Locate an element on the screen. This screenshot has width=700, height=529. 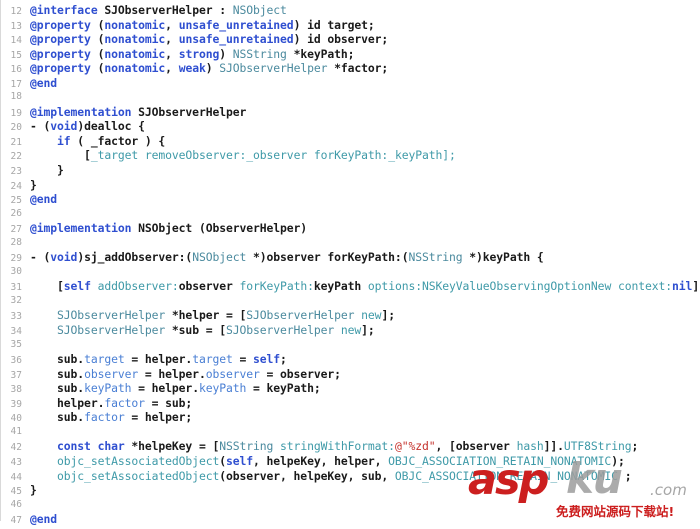
code-line: 45} is located at coordinates (350, 490).